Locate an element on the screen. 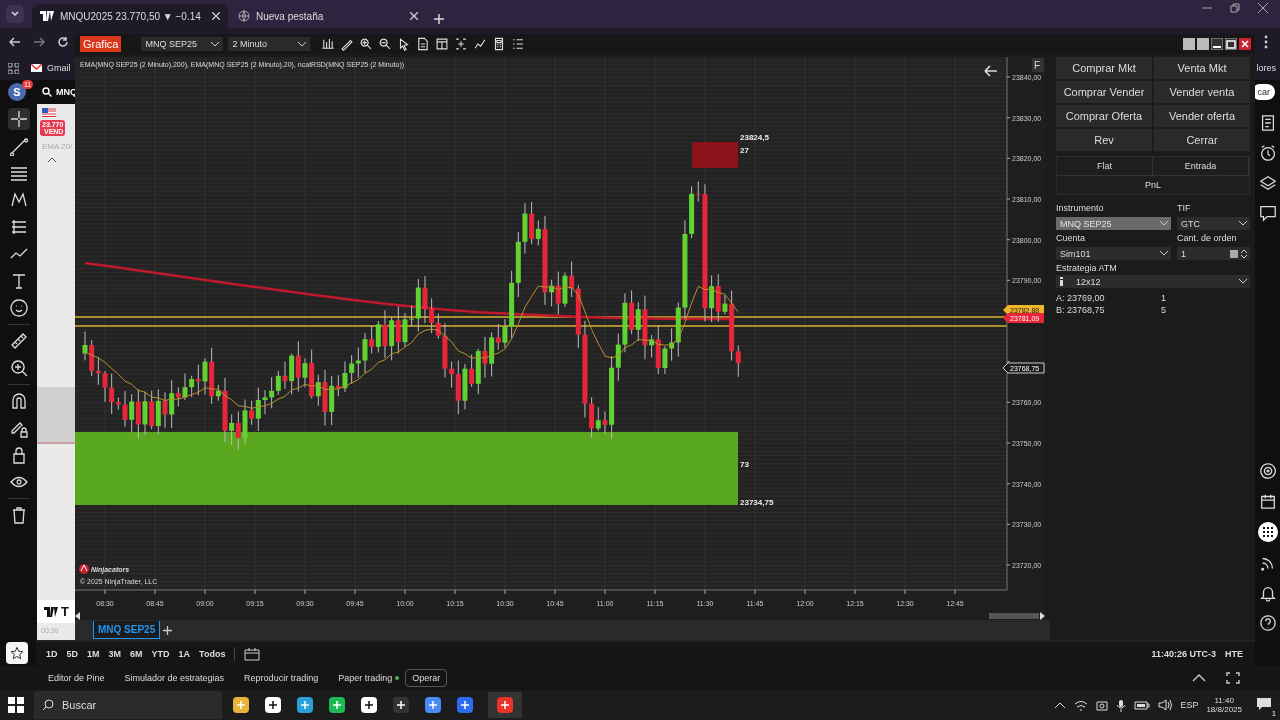  range-button: 3M is located at coordinates (115, 654).